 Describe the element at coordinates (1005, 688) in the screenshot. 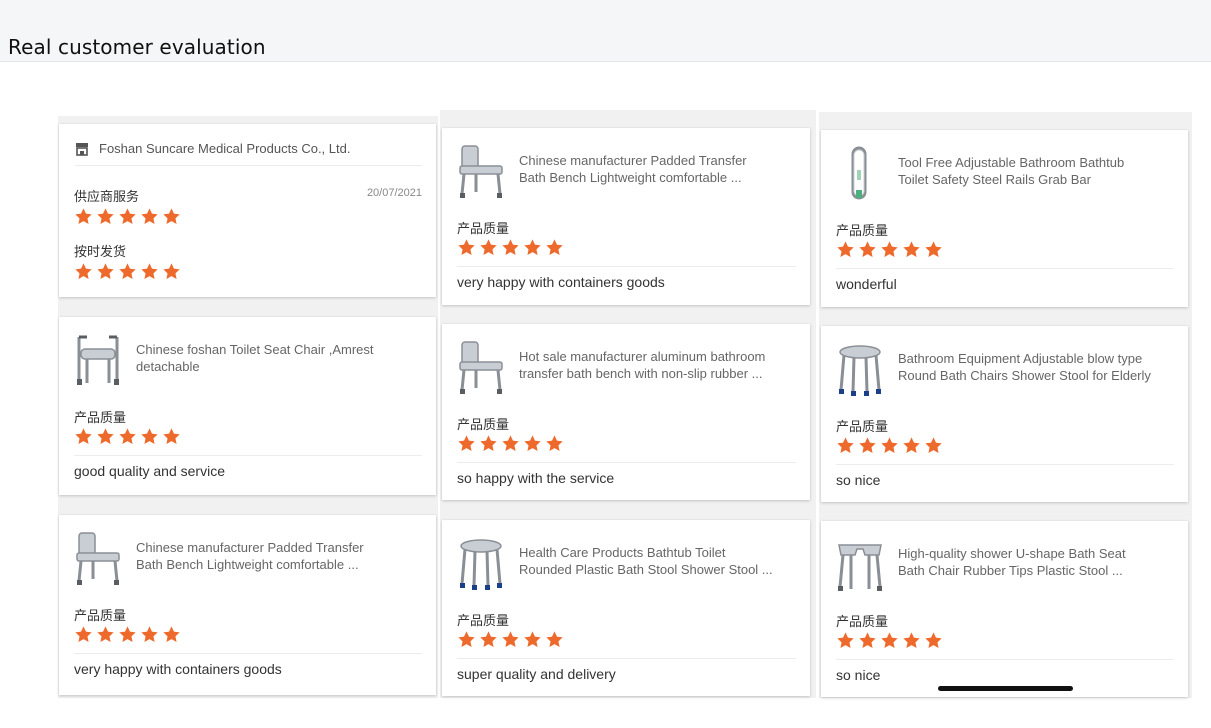

I see `home-indicator` at that location.